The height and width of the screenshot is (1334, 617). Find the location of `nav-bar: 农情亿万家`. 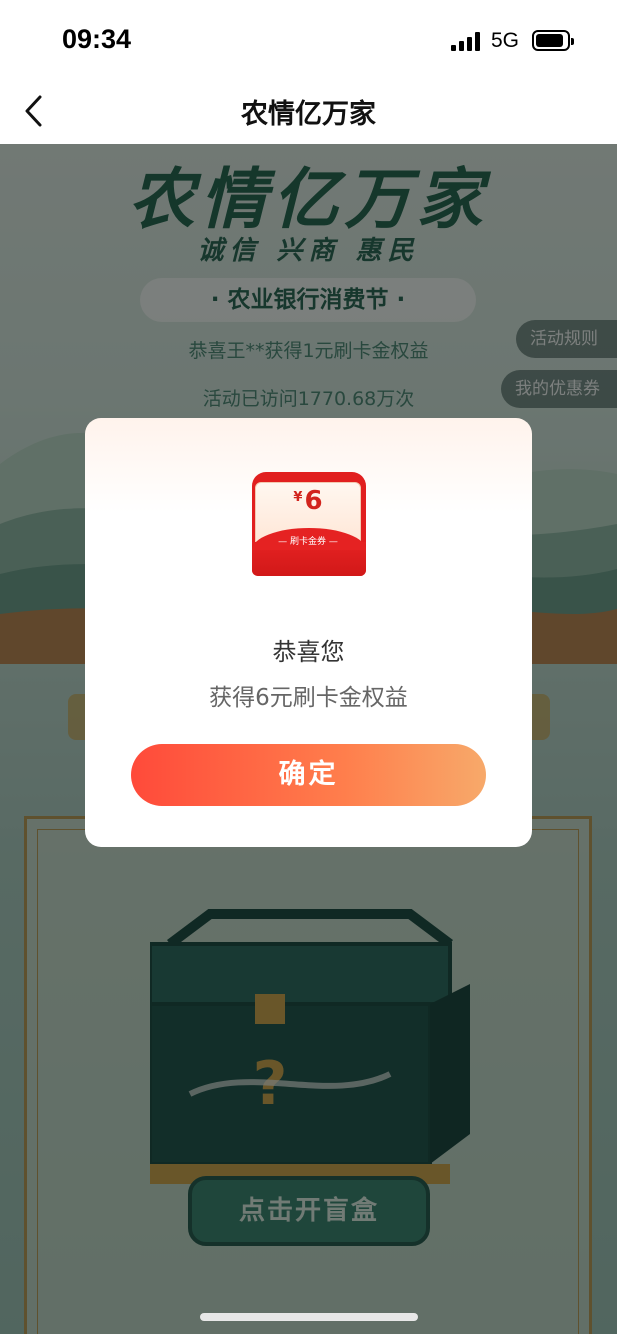

nav-bar: 农情亿万家 is located at coordinates (308, 111).